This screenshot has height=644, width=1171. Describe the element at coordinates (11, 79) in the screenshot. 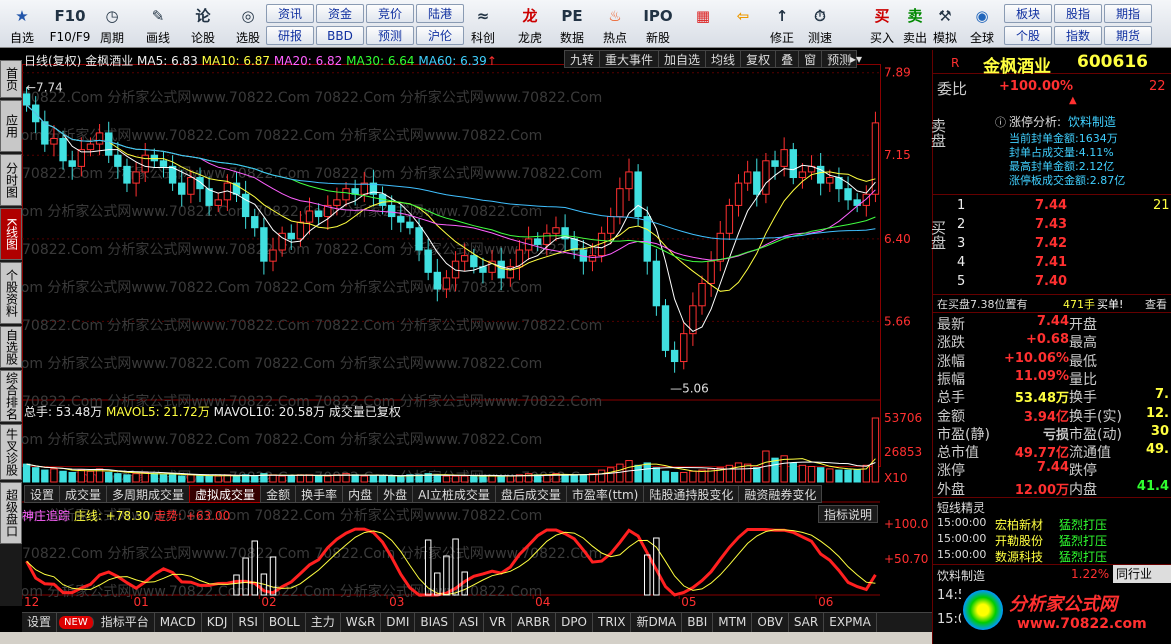

I see `left-tab-0: 首页` at that location.